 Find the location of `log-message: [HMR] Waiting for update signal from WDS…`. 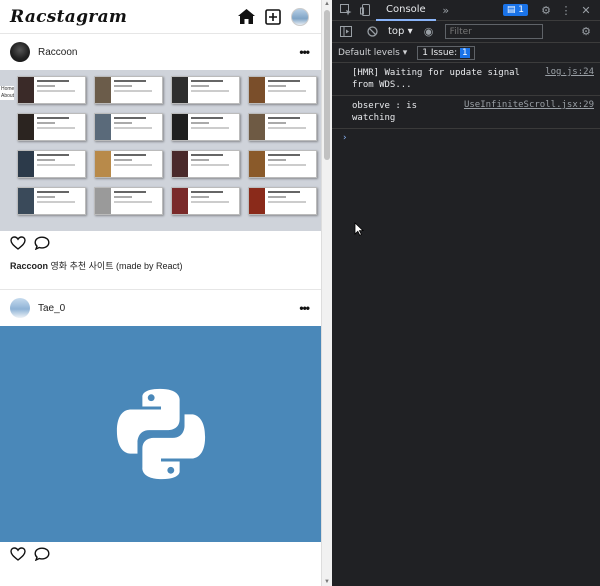

log-message: [HMR] Waiting for update signal from WDS… is located at coordinates (436, 79).